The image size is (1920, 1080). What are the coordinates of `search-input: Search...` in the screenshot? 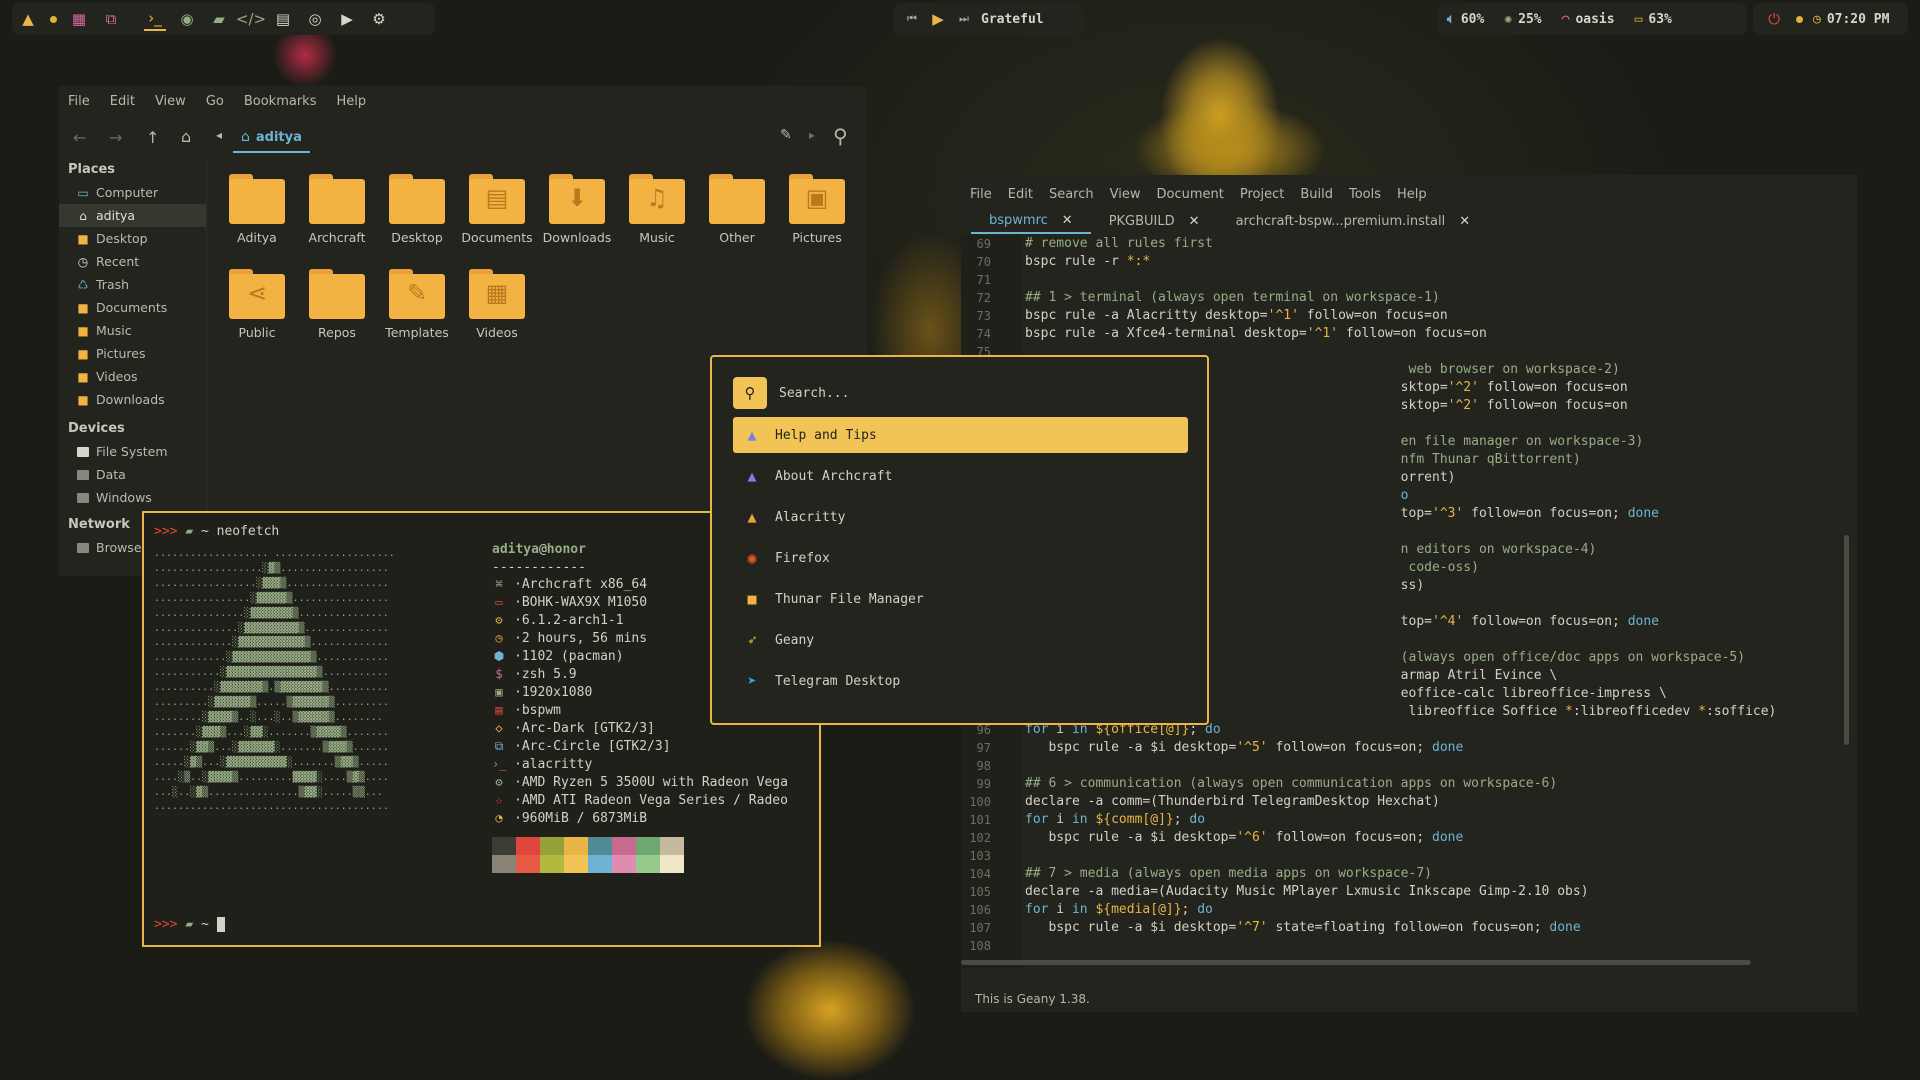 It's located at (814, 393).